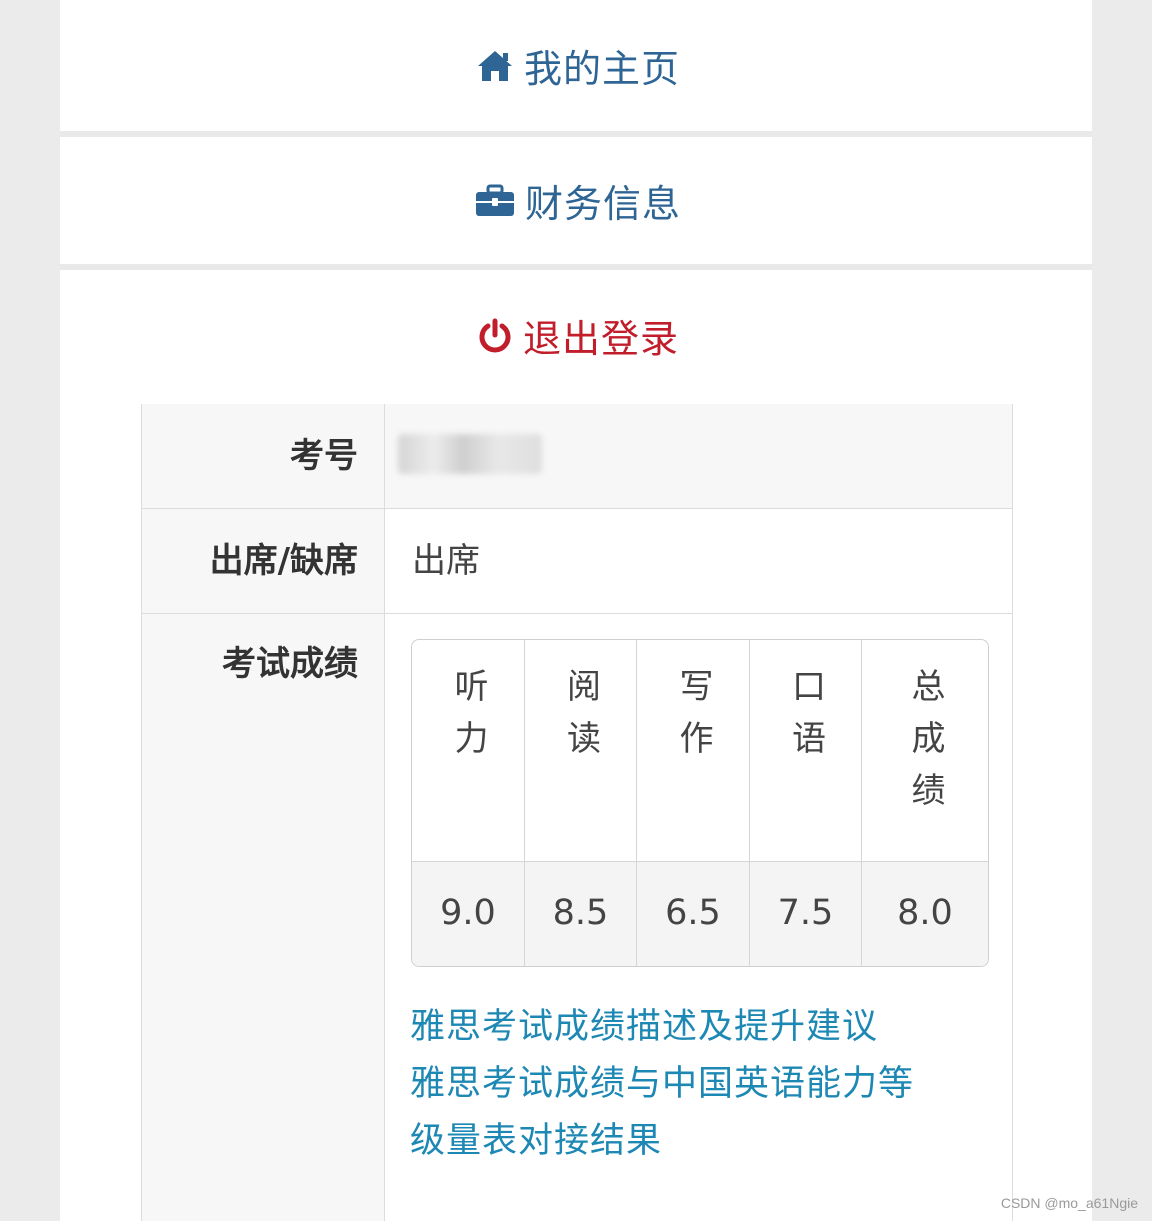 The height and width of the screenshot is (1221, 1152). Describe the element at coordinates (925, 746) in the screenshot. I see `score-header: 总成绩` at that location.